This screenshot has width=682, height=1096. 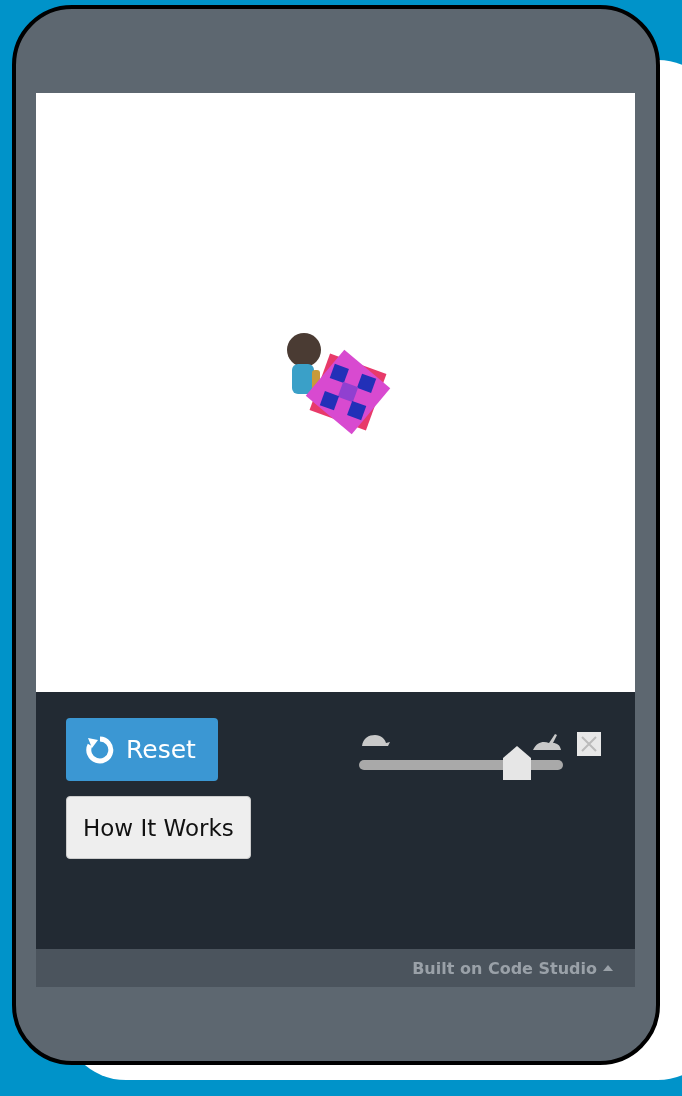 What do you see at coordinates (608, 968) in the screenshot?
I see `caret-icon` at bounding box center [608, 968].